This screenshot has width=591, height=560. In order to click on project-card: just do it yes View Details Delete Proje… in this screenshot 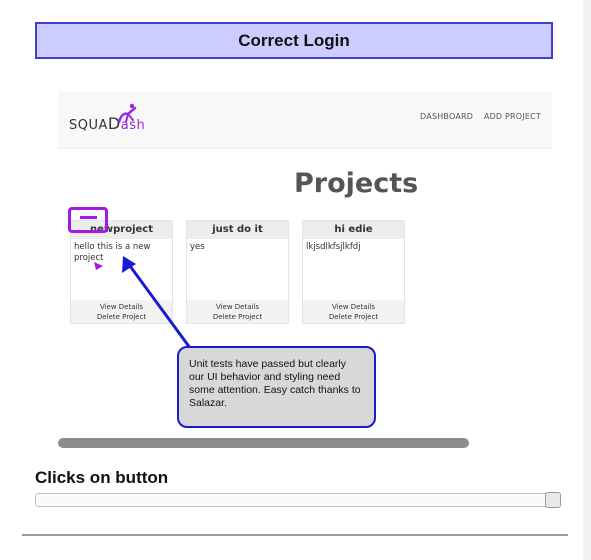, I will do `click(237, 272)`.